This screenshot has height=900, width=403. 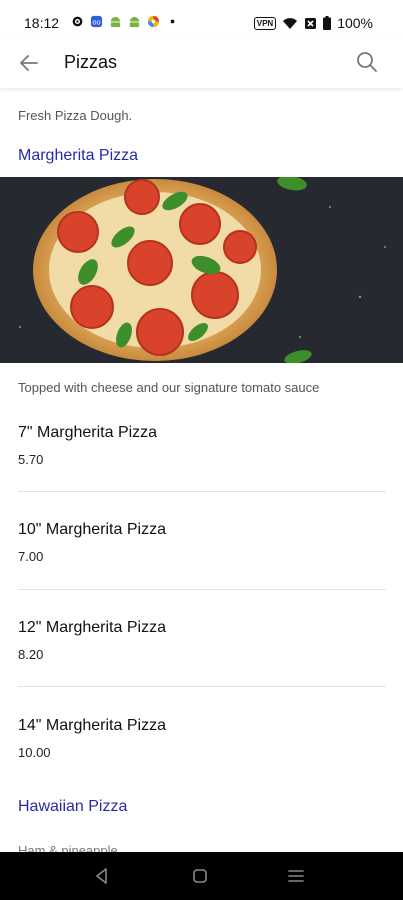 What do you see at coordinates (102, 876) in the screenshot?
I see `back-triangle-icon` at bounding box center [102, 876].